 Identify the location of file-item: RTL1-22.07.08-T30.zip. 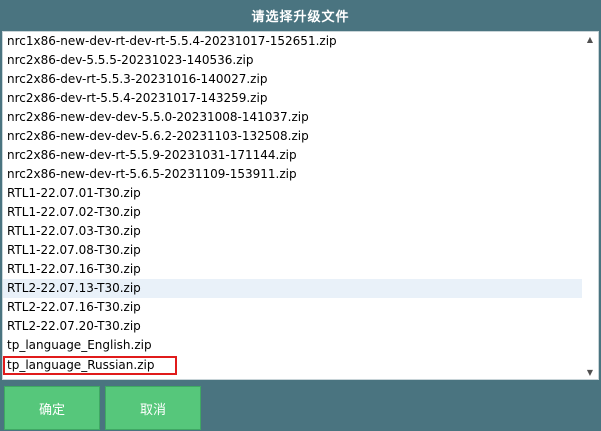
(293, 250).